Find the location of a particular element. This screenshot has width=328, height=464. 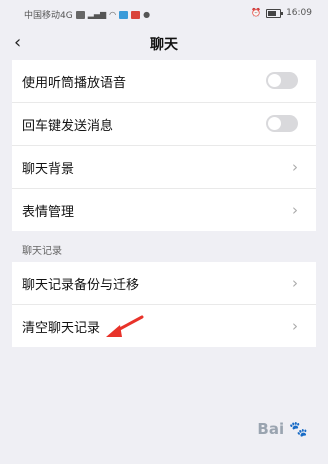

baidu-watermark: Bai 🐾 is located at coordinates (282, 429).